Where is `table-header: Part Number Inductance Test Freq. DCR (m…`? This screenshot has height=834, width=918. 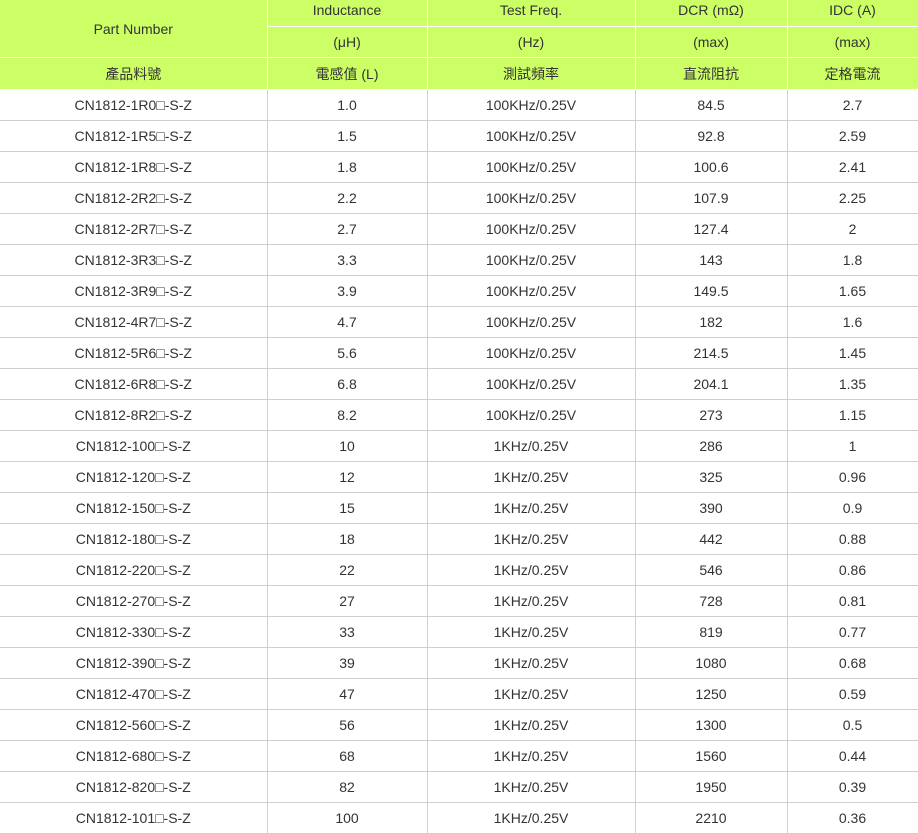 table-header: Part Number Inductance Test Freq. DCR (m… is located at coordinates (459, 45).